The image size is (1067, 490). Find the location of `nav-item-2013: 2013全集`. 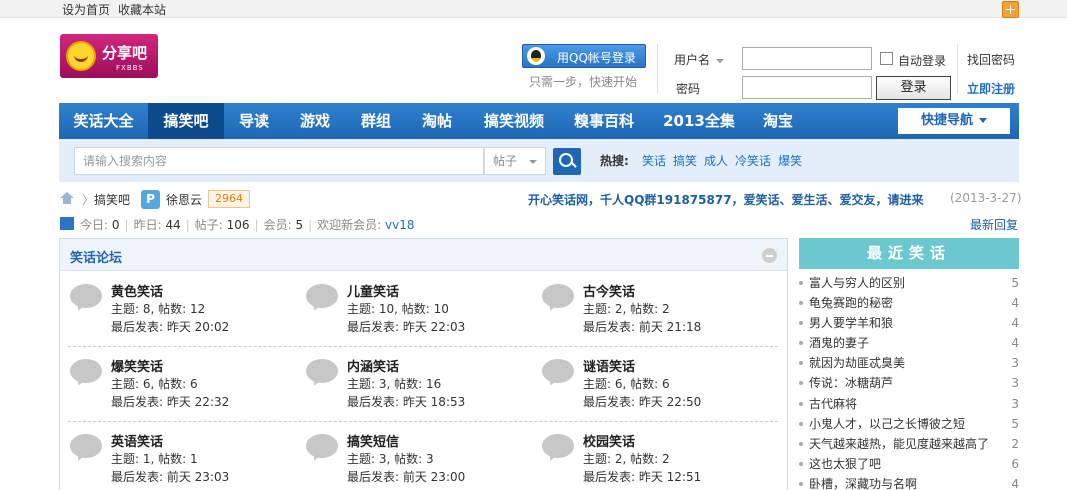

nav-item-2013: 2013全集 is located at coordinates (699, 121).